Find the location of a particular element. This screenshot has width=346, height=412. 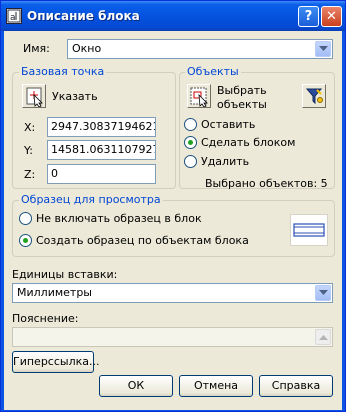

delete-radio is located at coordinates (190, 161).